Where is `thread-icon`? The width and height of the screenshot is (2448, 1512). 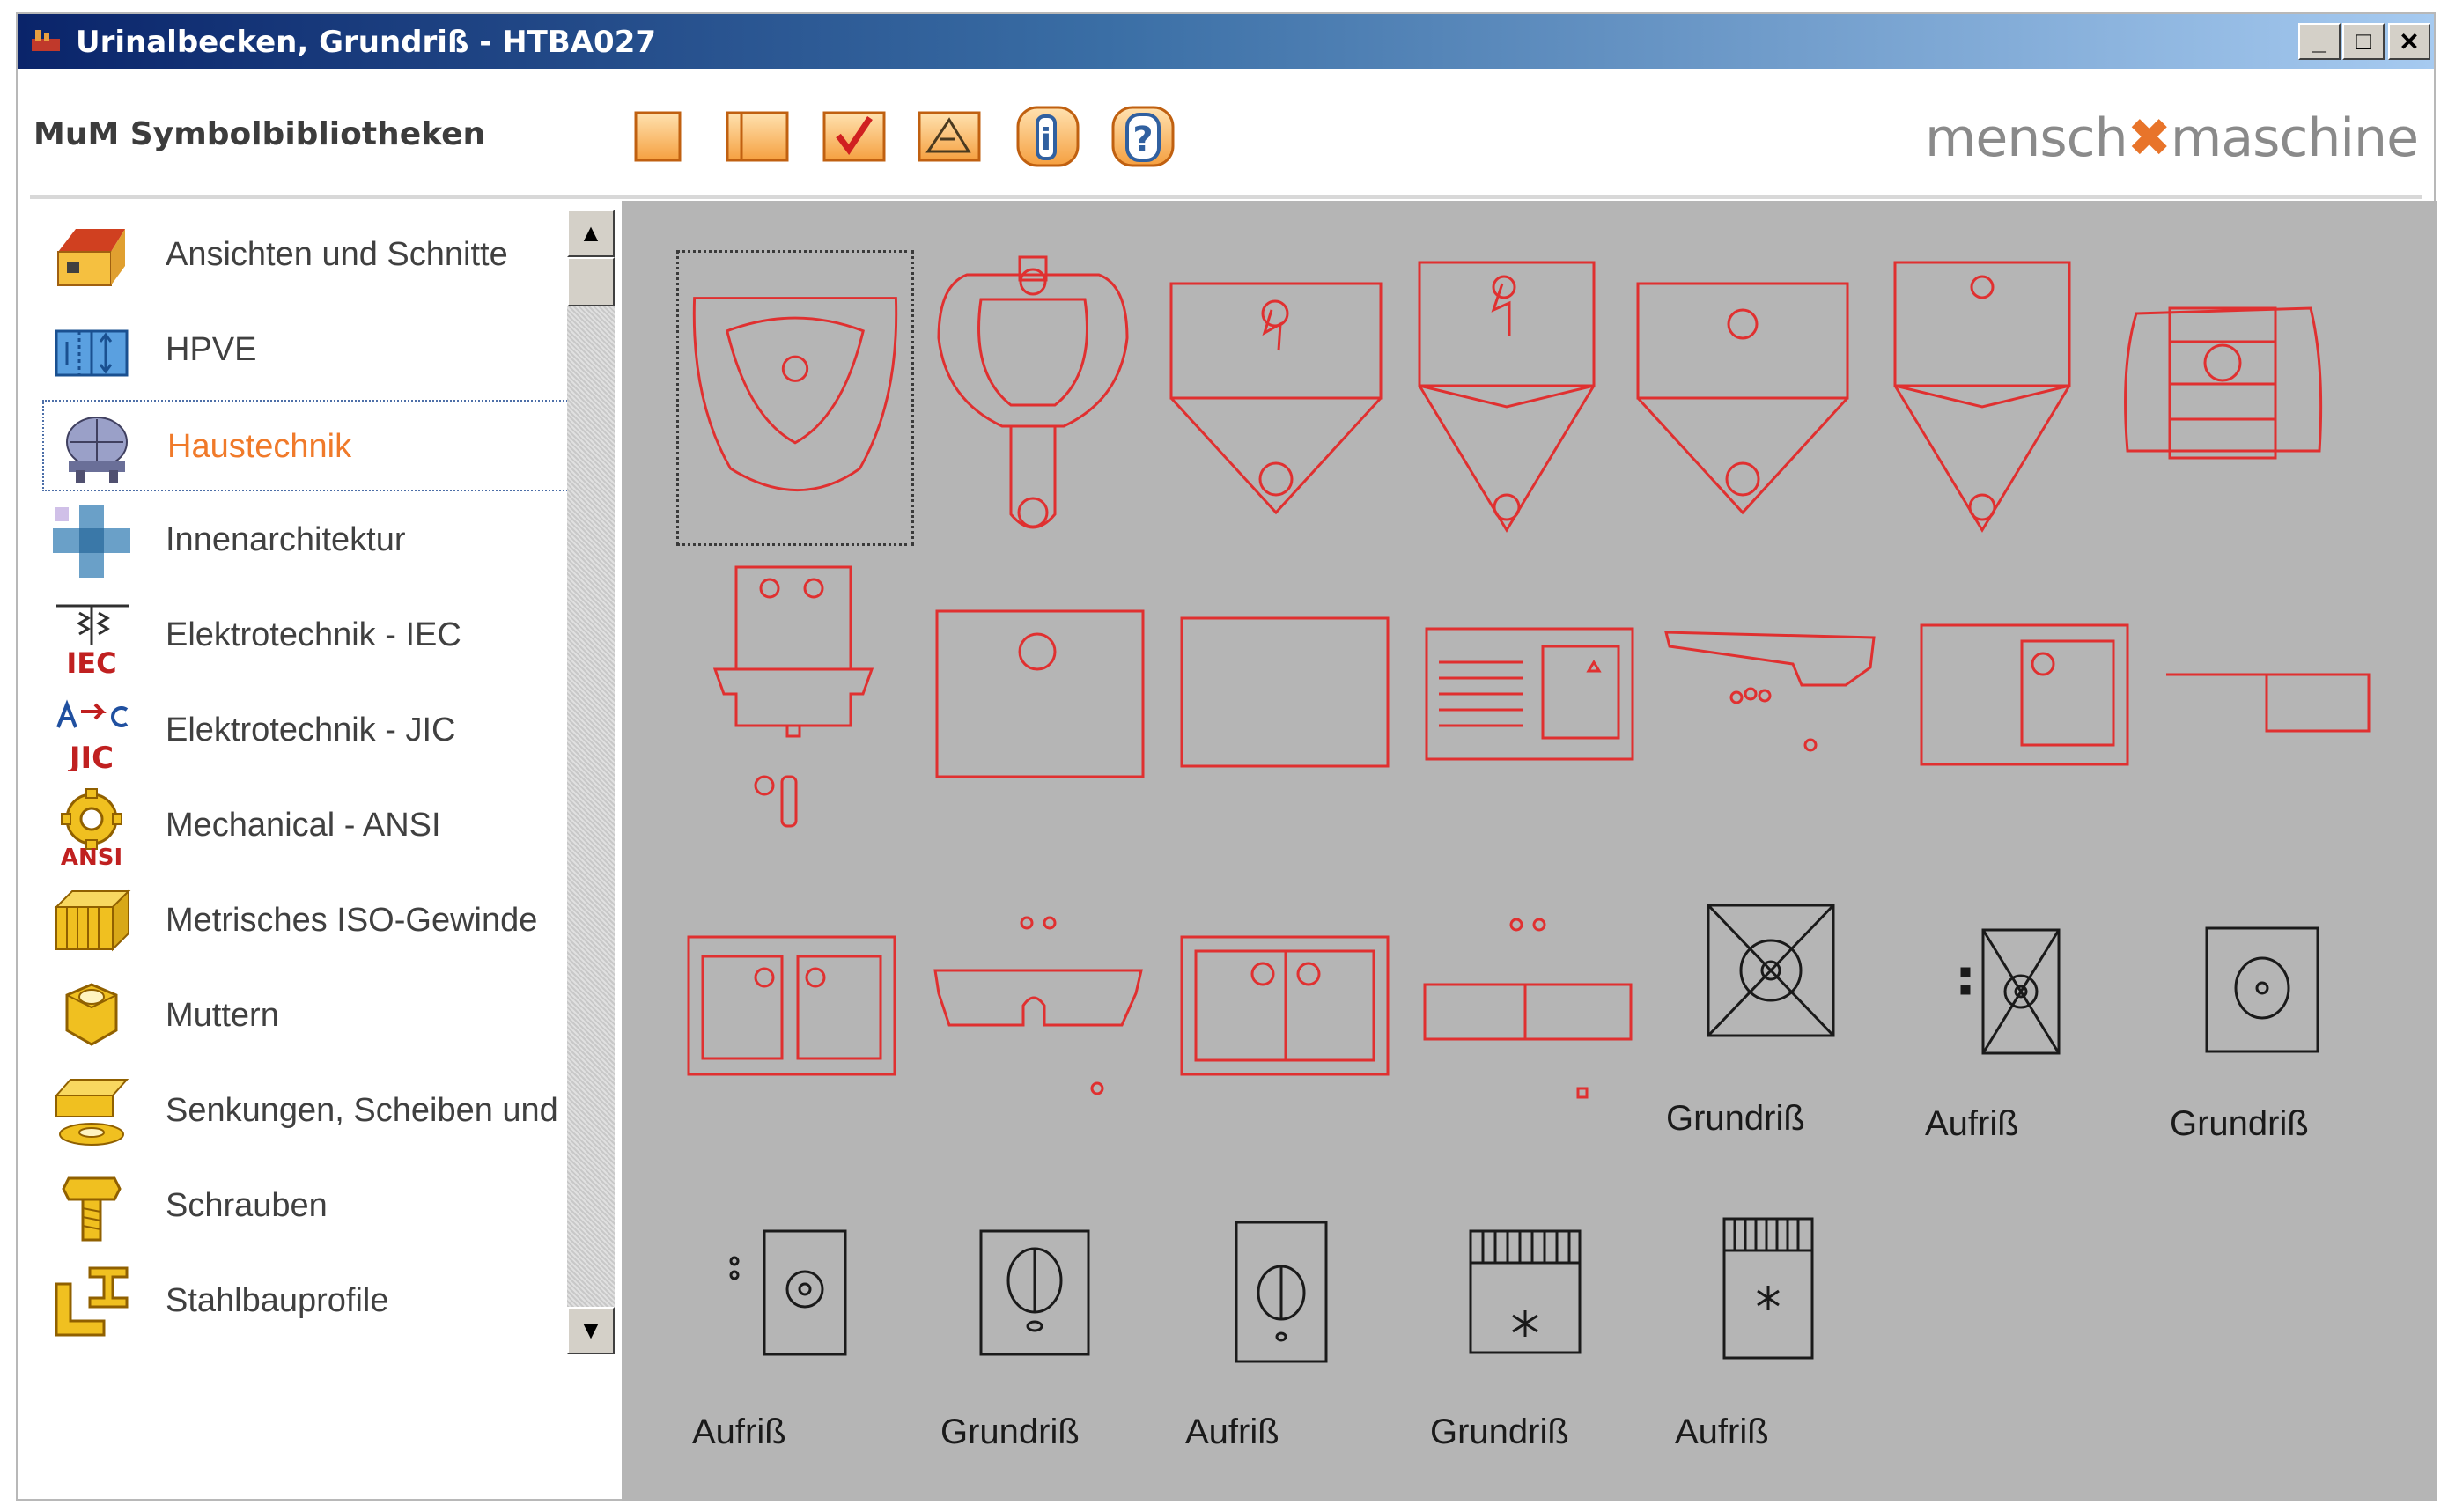 thread-icon is located at coordinates (91, 922).